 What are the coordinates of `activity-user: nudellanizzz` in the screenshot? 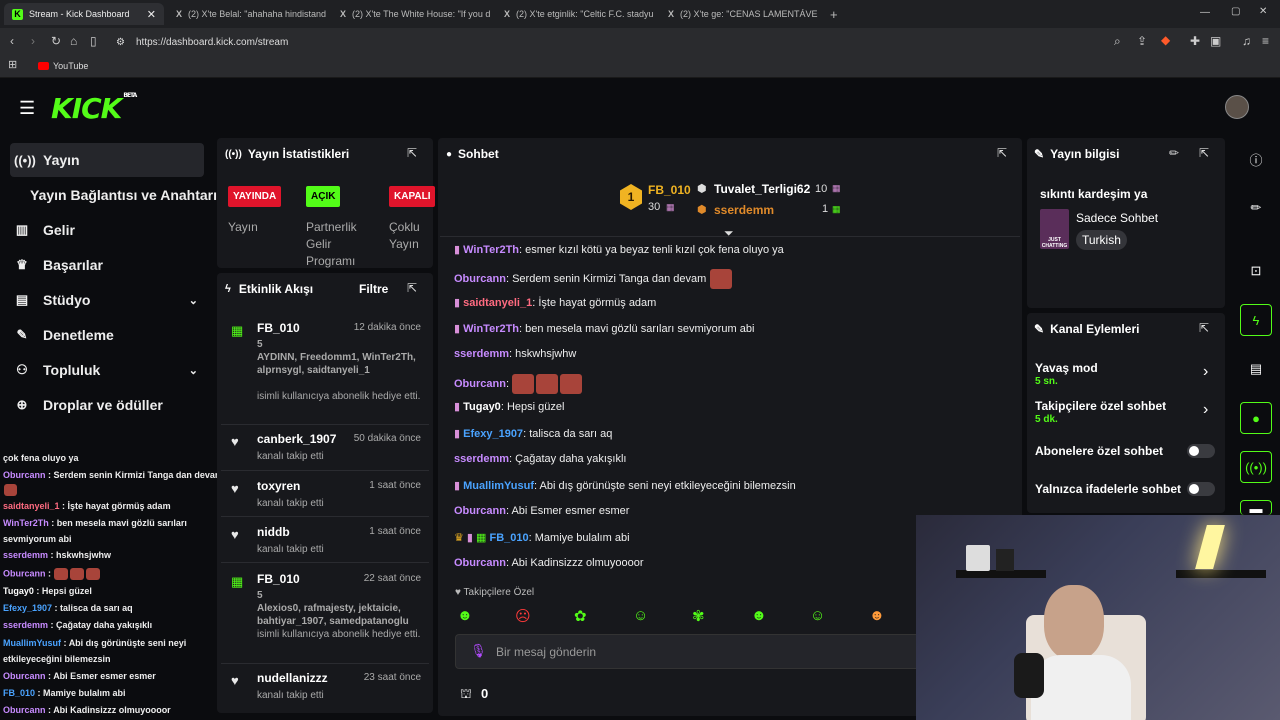 It's located at (292, 678).